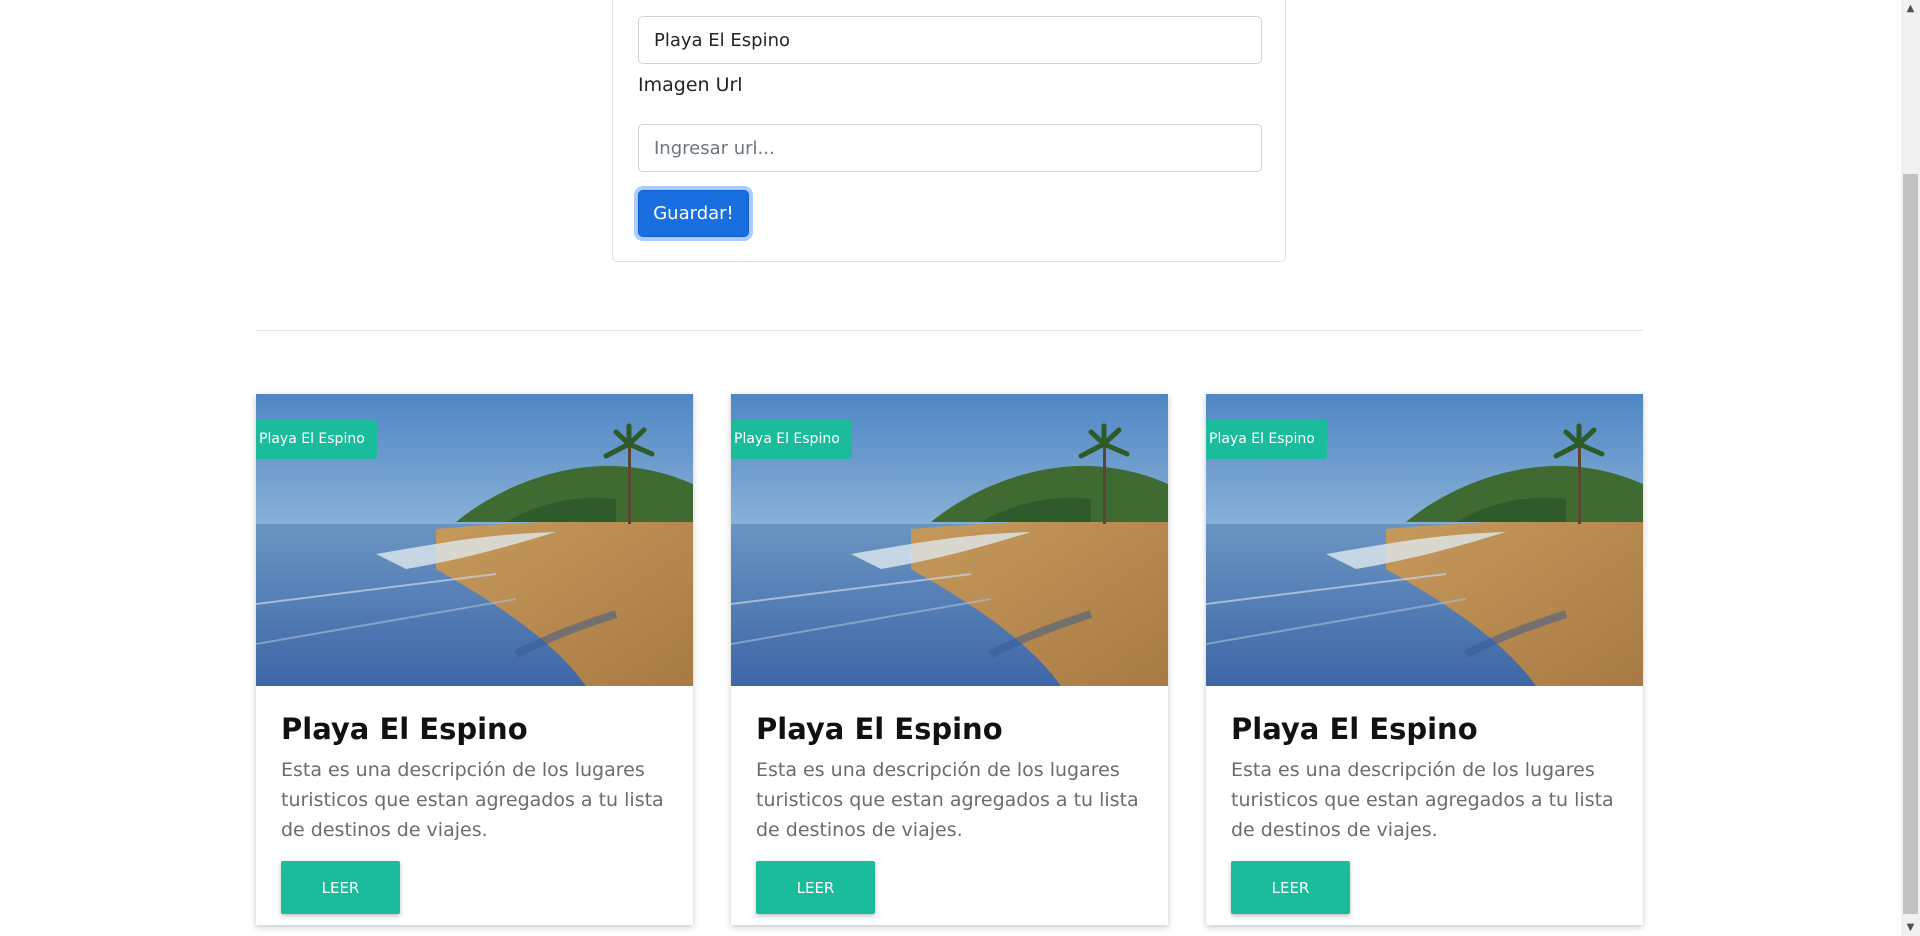 The width and height of the screenshot is (1920, 936). What do you see at coordinates (1910, 927) in the screenshot?
I see `scroll-down-arrow-icon: ▼` at bounding box center [1910, 927].